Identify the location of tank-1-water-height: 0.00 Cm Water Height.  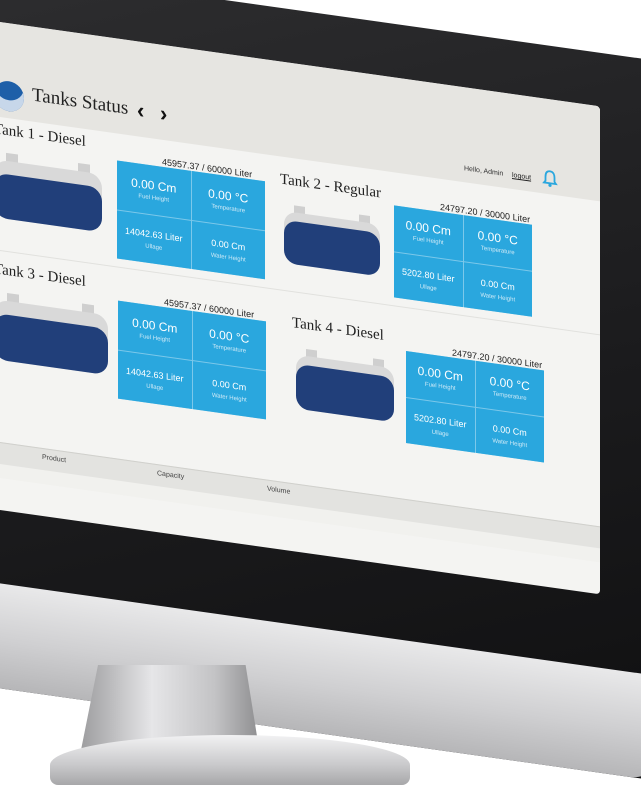
(228, 250).